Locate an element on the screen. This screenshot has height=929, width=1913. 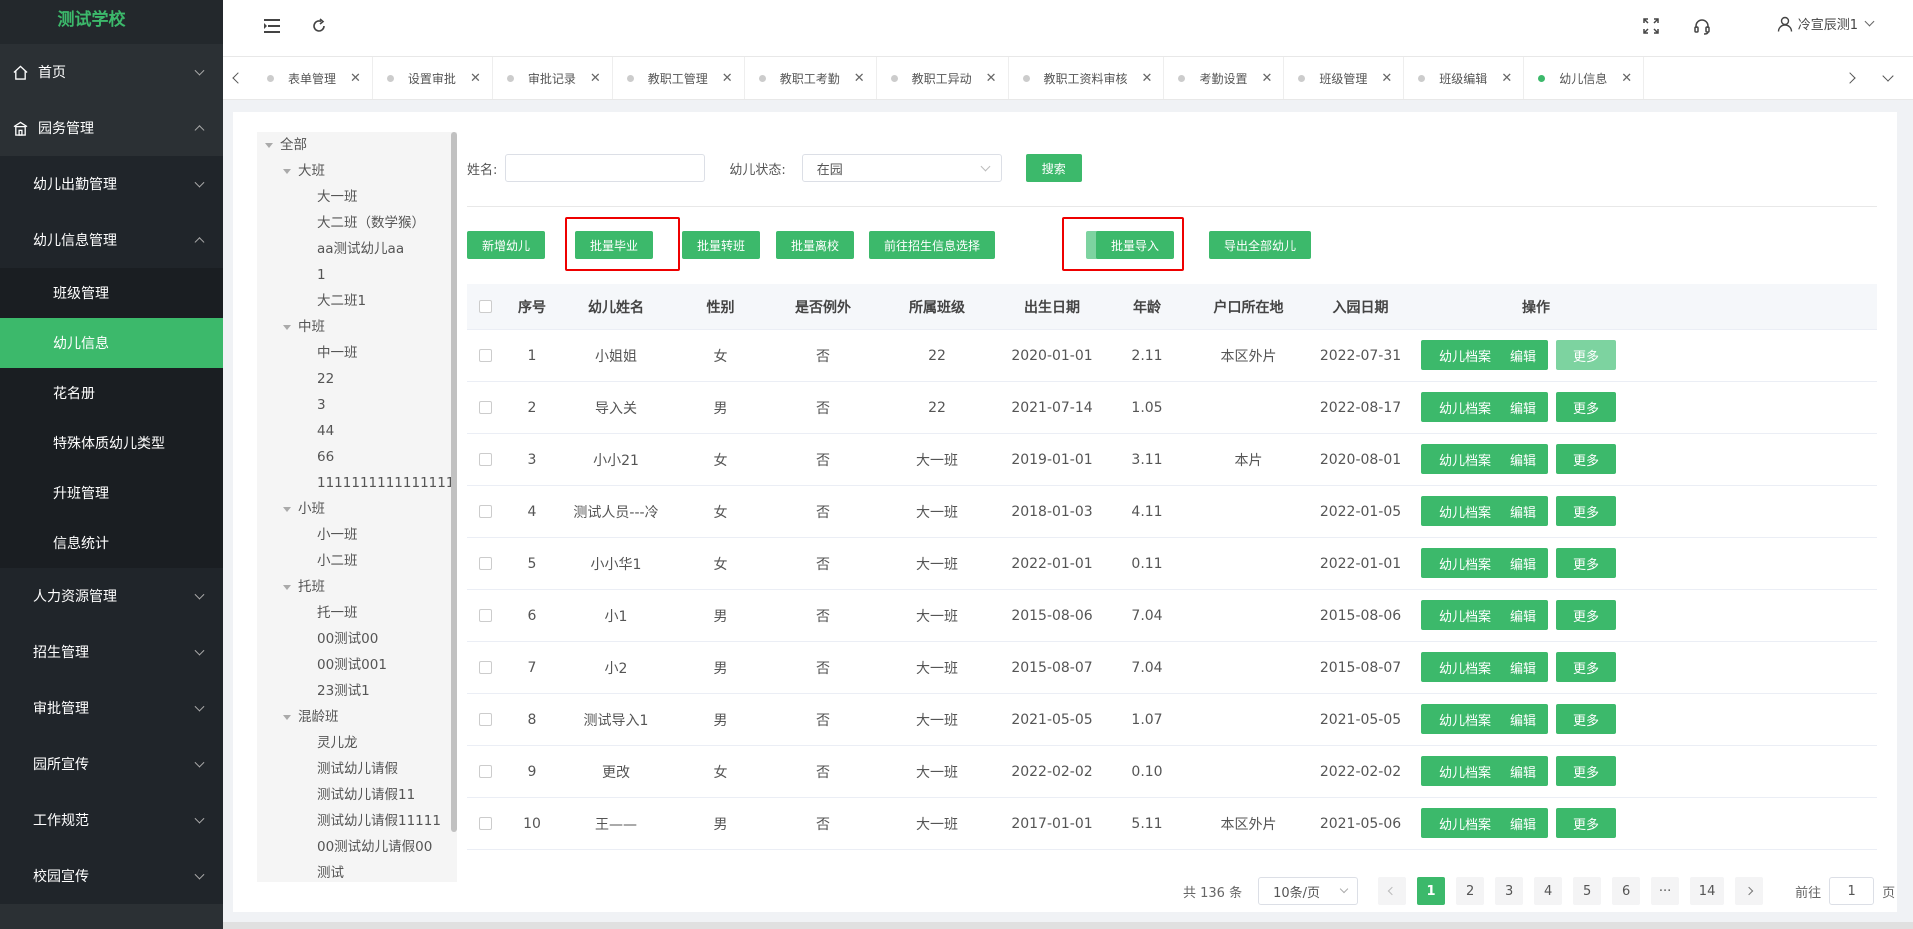
name-input is located at coordinates (605, 168).